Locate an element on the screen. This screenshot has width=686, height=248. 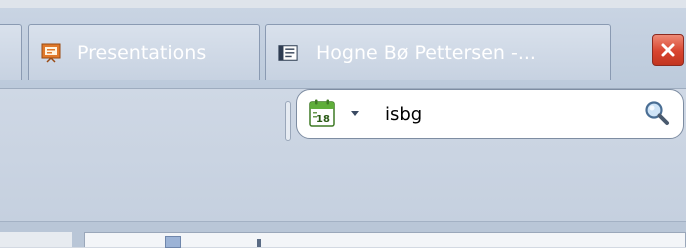
content-area is located at coordinates (343, 234).